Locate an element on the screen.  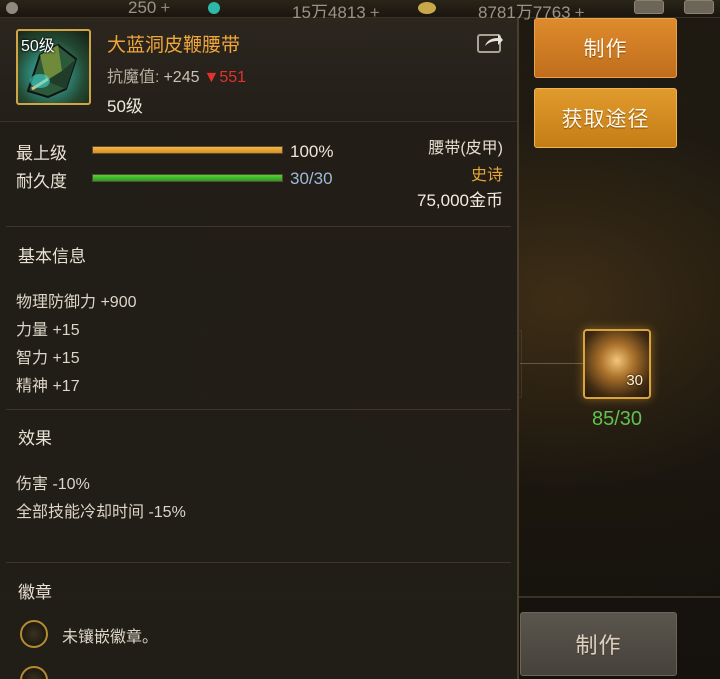
item-price: 75,000金币 is located at coordinates (460, 200).